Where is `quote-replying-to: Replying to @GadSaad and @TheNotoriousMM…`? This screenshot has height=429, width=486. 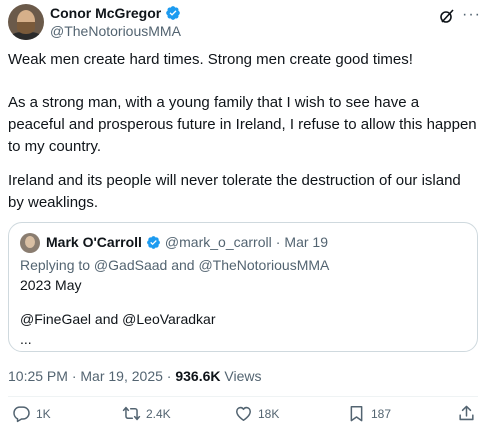 quote-replying-to: Replying to @GadSaad and @TheNotoriousMM… is located at coordinates (175, 265).